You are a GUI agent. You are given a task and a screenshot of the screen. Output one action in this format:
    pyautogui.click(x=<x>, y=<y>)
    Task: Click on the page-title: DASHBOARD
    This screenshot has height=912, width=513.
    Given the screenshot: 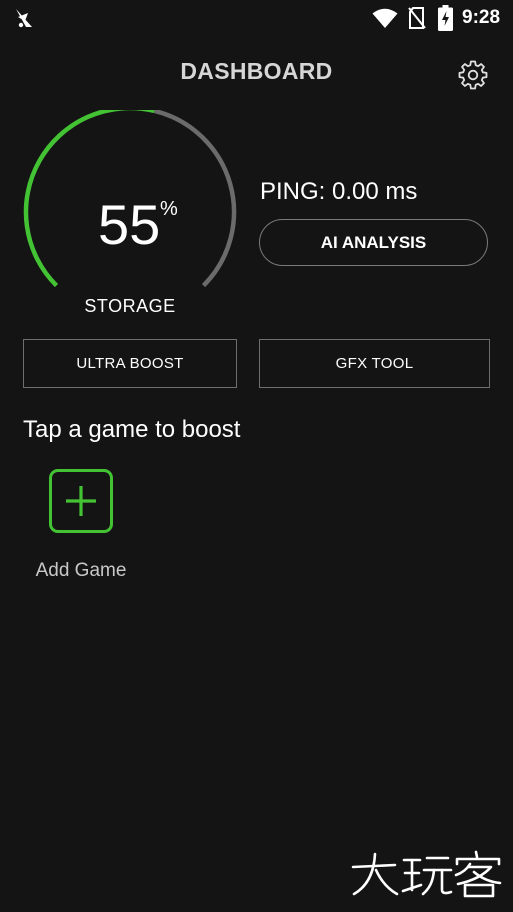 What is the action you would take?
    pyautogui.click(x=256, y=71)
    